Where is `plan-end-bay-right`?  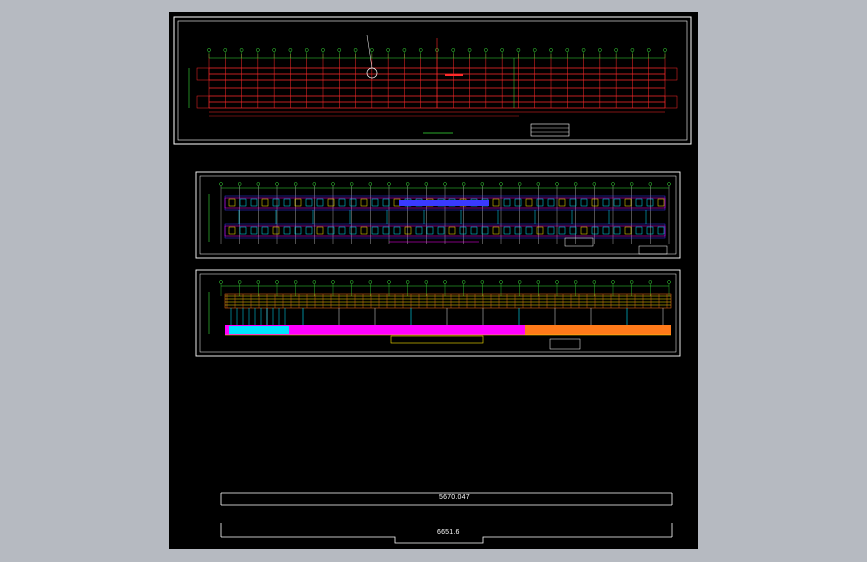 plan-end-bay-right is located at coordinates (671, 102).